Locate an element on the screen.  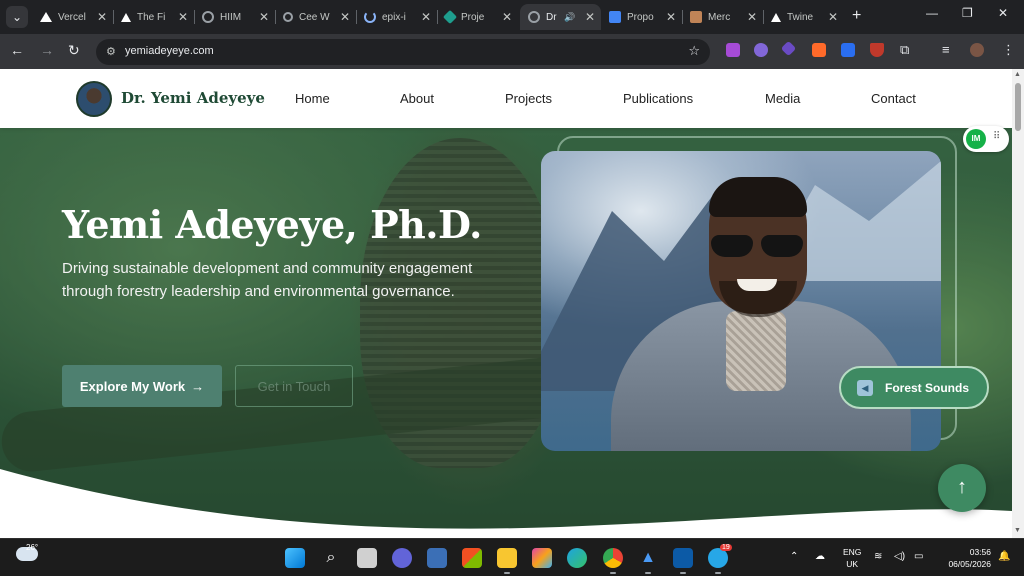
sweater-shape is located at coordinates (756, 351).